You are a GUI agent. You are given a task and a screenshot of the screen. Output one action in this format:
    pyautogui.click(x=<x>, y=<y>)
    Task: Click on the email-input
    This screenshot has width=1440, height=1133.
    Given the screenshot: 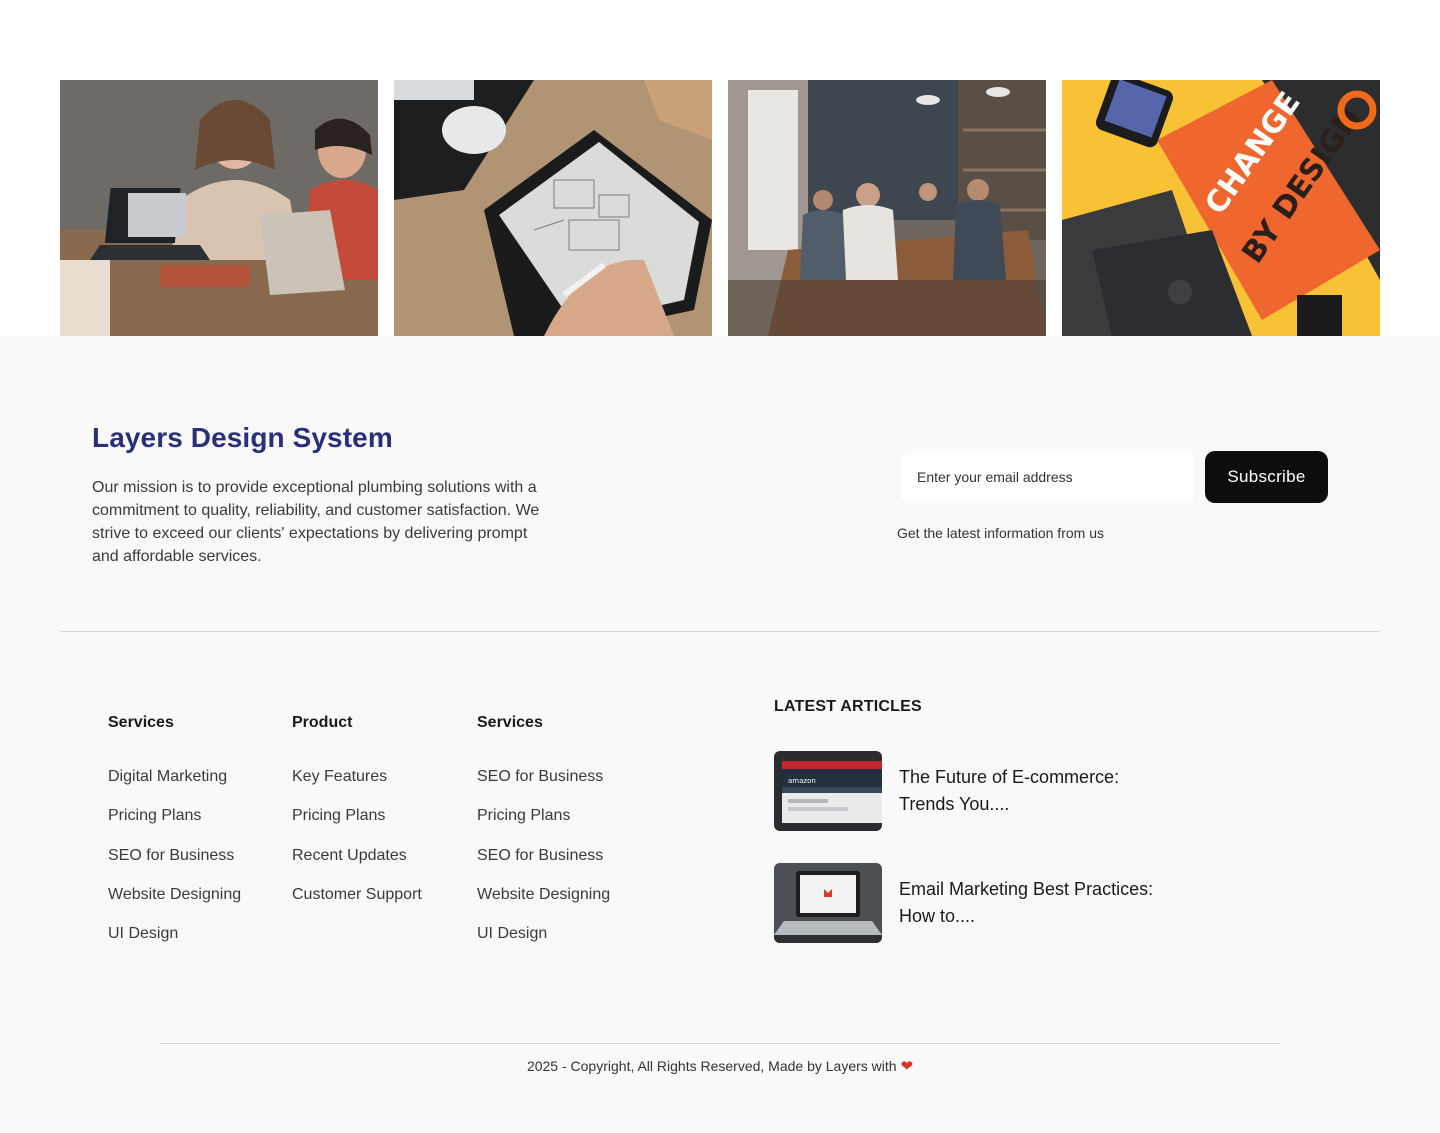 What is the action you would take?
    pyautogui.click(x=1047, y=477)
    